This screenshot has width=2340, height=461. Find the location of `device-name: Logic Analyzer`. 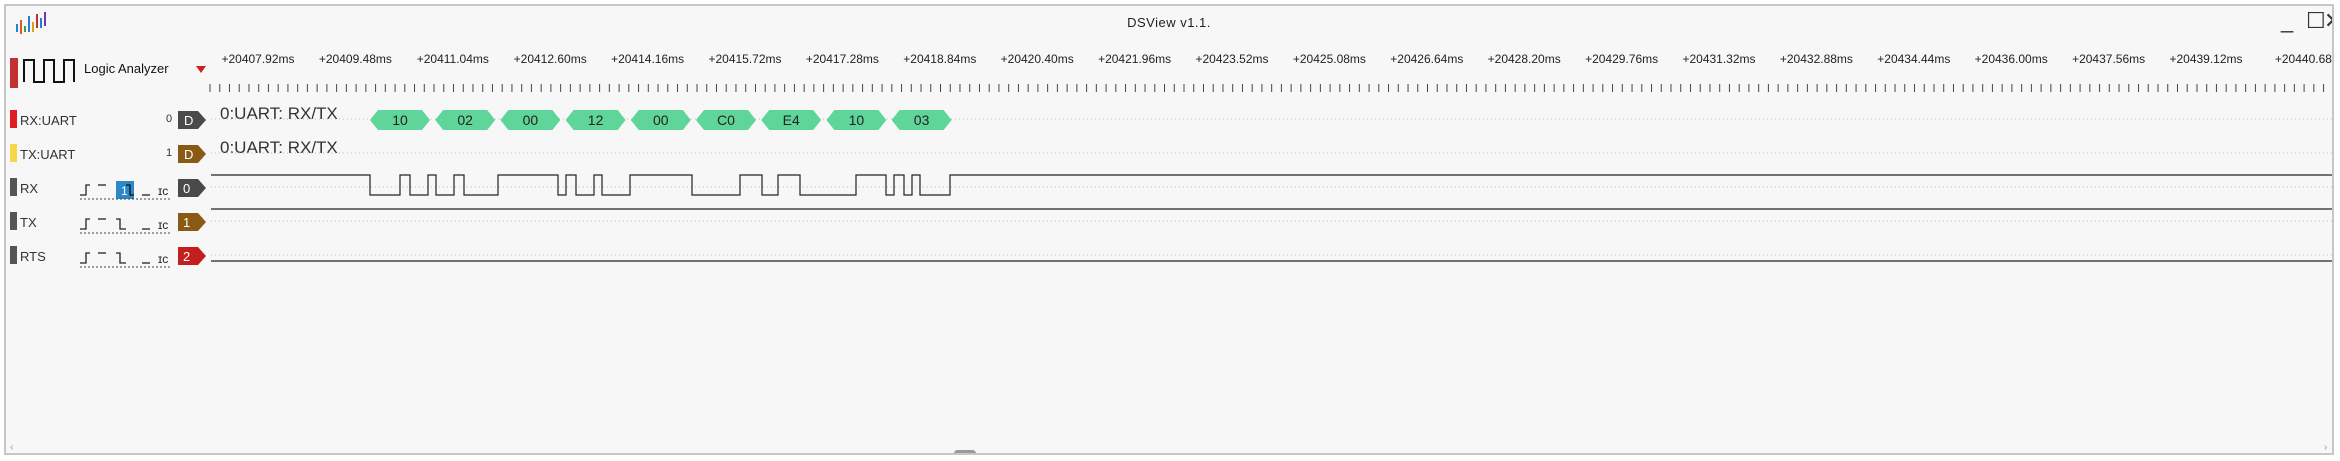

device-name: Logic Analyzer is located at coordinates (126, 68).